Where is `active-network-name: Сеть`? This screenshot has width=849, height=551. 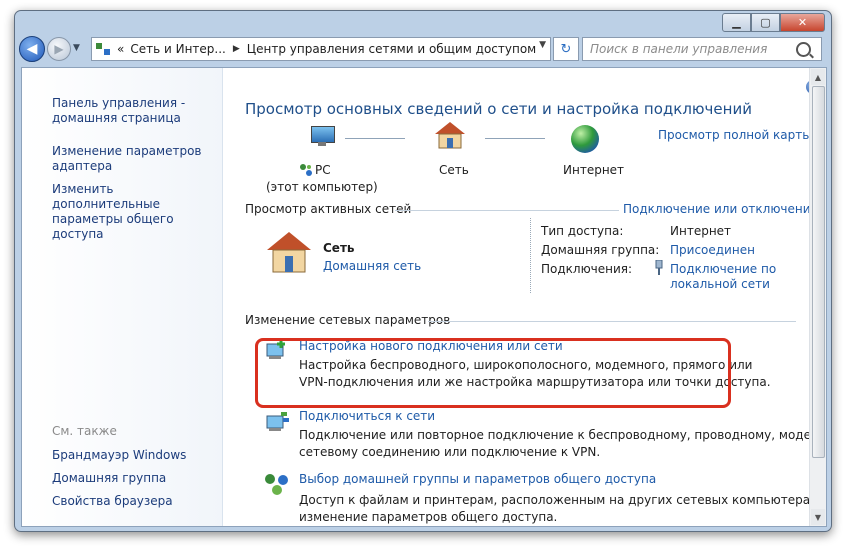
active-network-name: Сеть is located at coordinates (339, 248).